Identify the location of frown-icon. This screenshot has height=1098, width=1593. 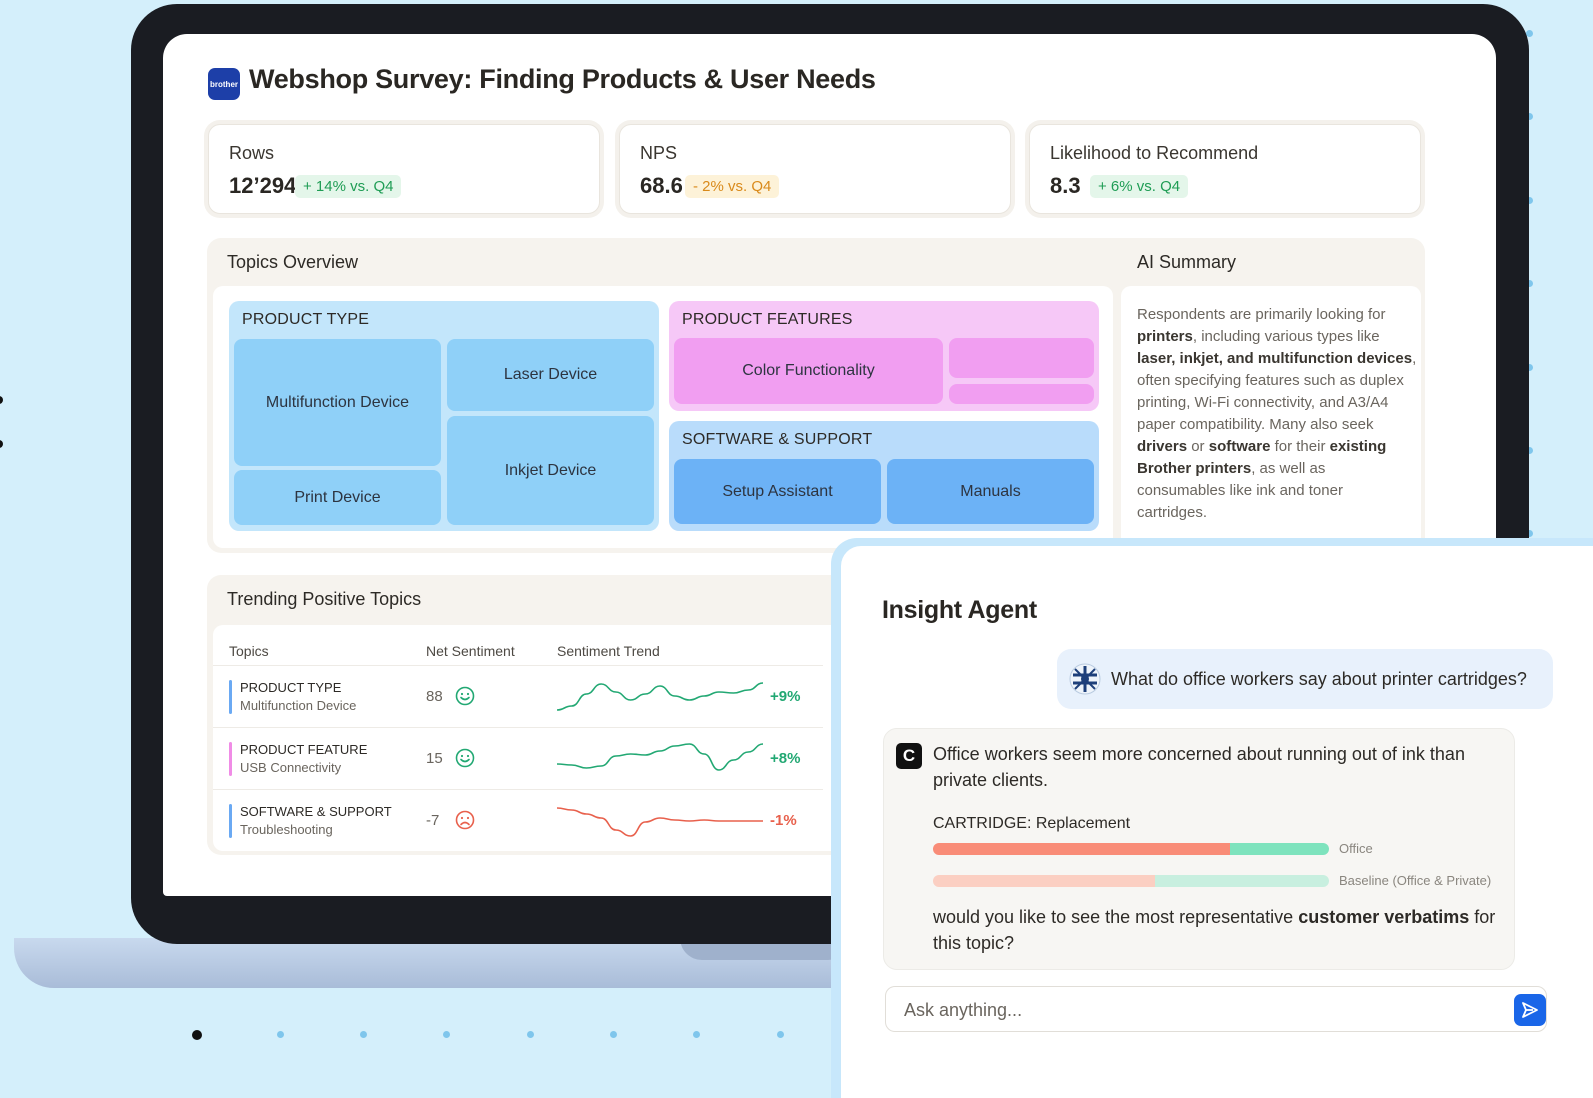
(465, 820).